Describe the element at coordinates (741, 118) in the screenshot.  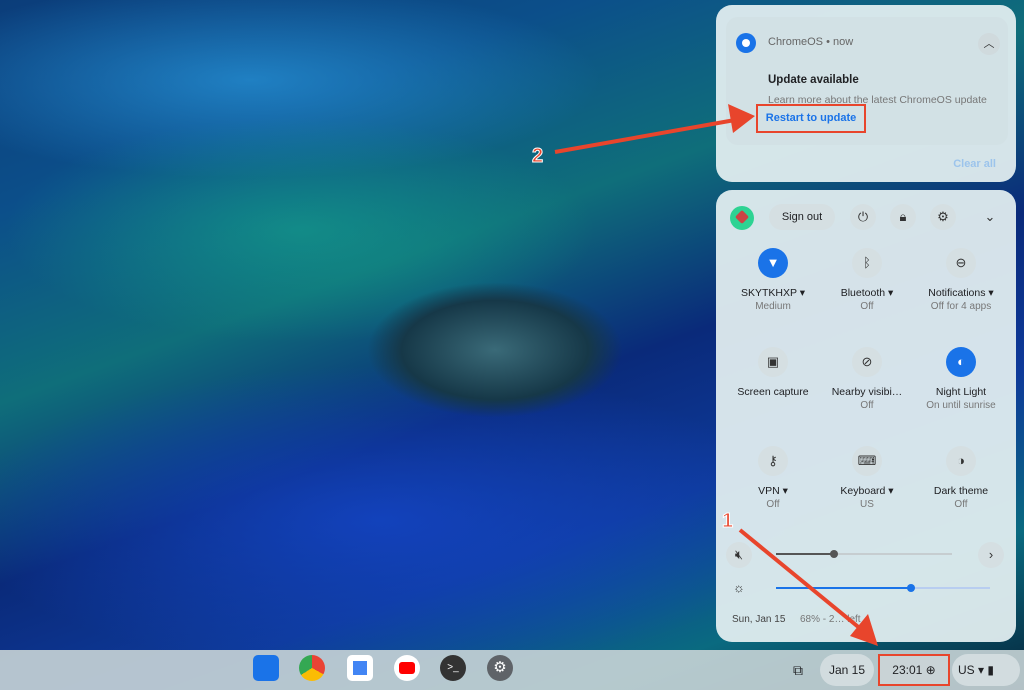
I see `arrow-2-head` at that location.